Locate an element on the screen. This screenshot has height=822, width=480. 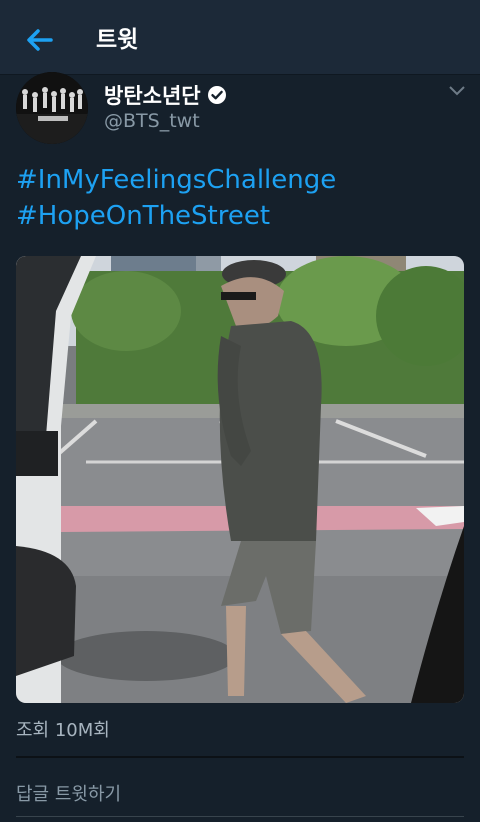
reply-input: 답글 트윗하기 is located at coordinates (68, 793).